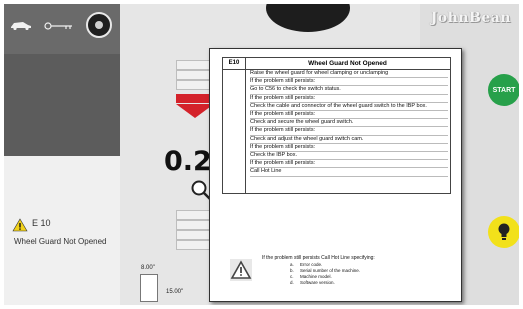  I want to click on error-code: E 10, so click(41, 223).